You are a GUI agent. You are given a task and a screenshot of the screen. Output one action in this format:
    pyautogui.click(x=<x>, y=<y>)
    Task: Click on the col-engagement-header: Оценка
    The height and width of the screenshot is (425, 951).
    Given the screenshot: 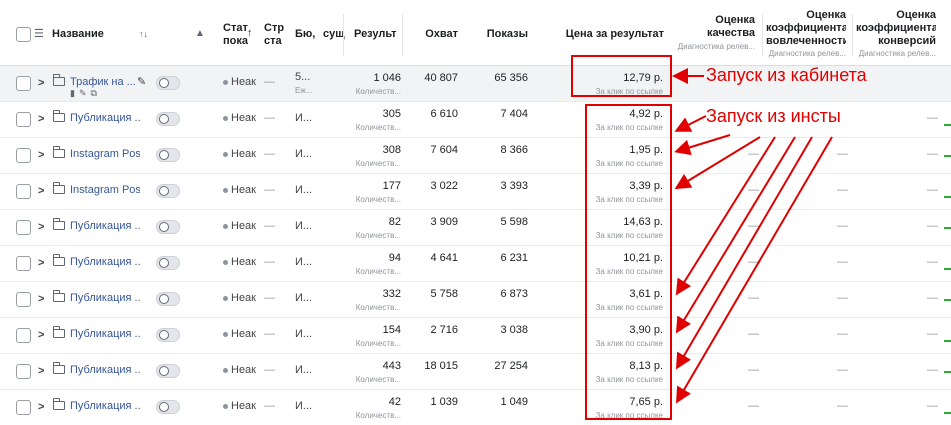 What is the action you would take?
    pyautogui.click(x=806, y=15)
    